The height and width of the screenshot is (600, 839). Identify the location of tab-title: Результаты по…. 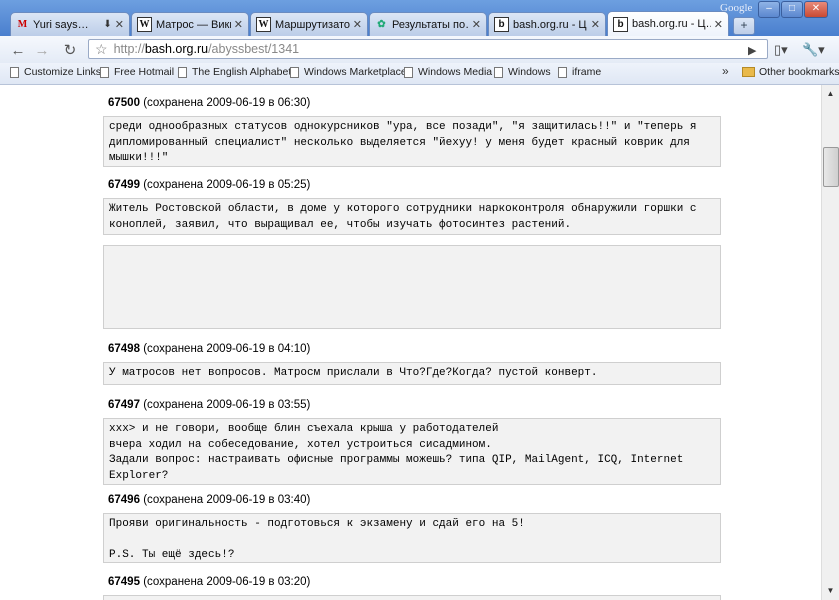
(430, 24).